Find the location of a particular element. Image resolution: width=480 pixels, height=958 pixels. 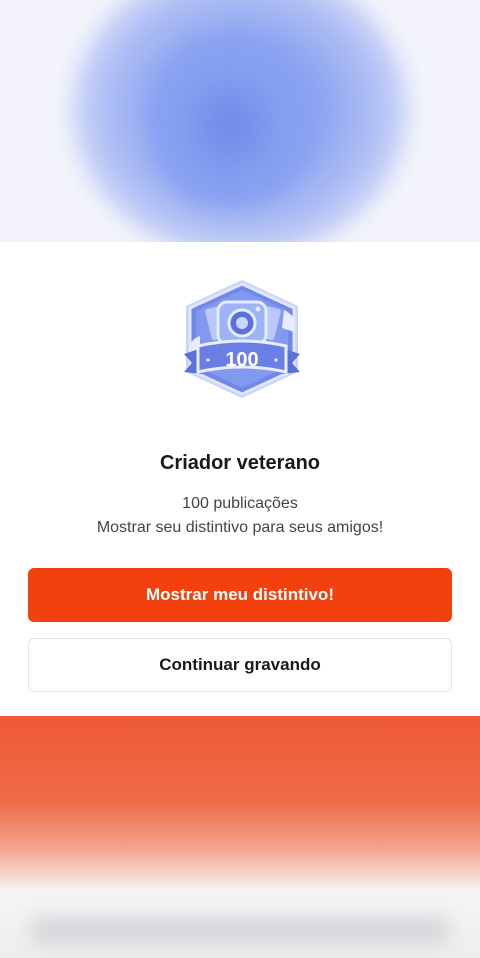

blurred-bar is located at coordinates (240, 931).